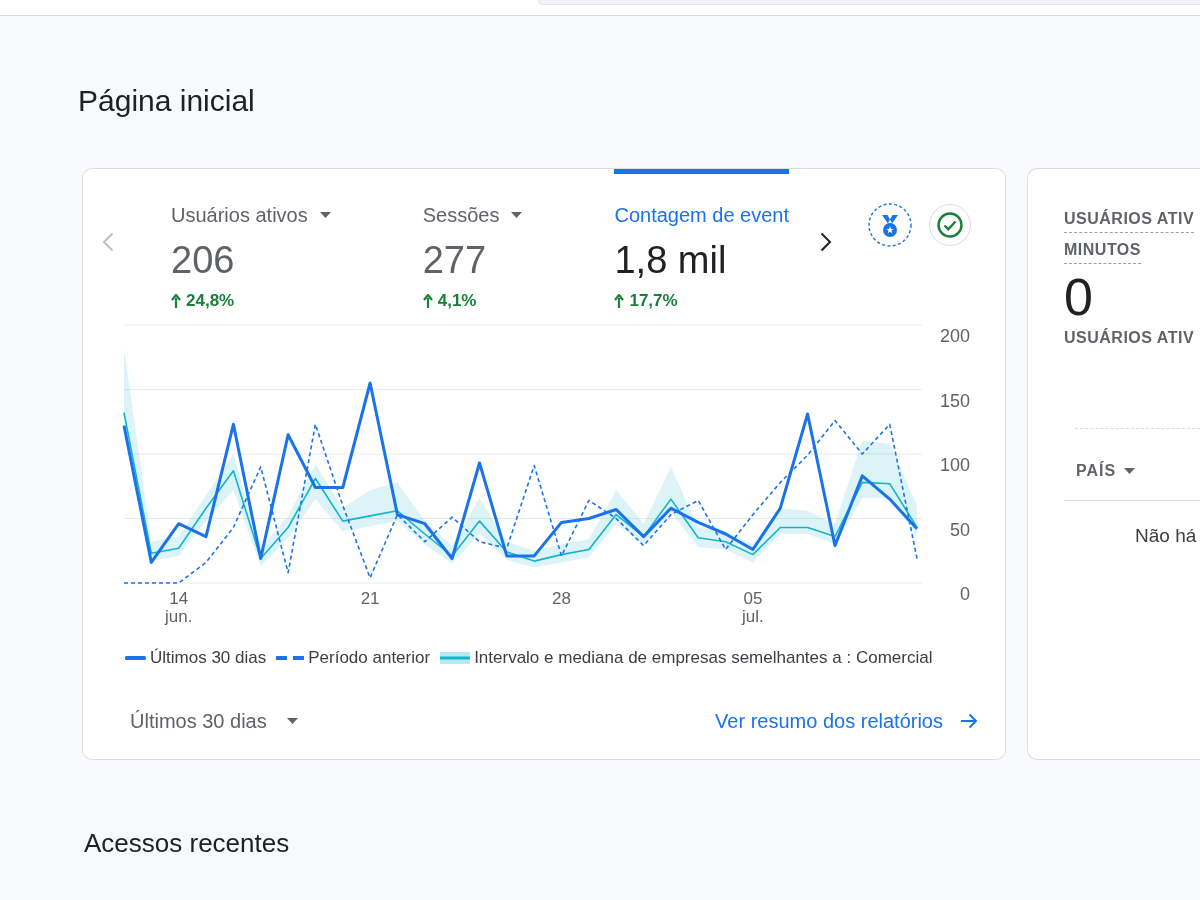  Describe the element at coordinates (561, 599) in the screenshot. I see `x-axis-label: 28` at that location.